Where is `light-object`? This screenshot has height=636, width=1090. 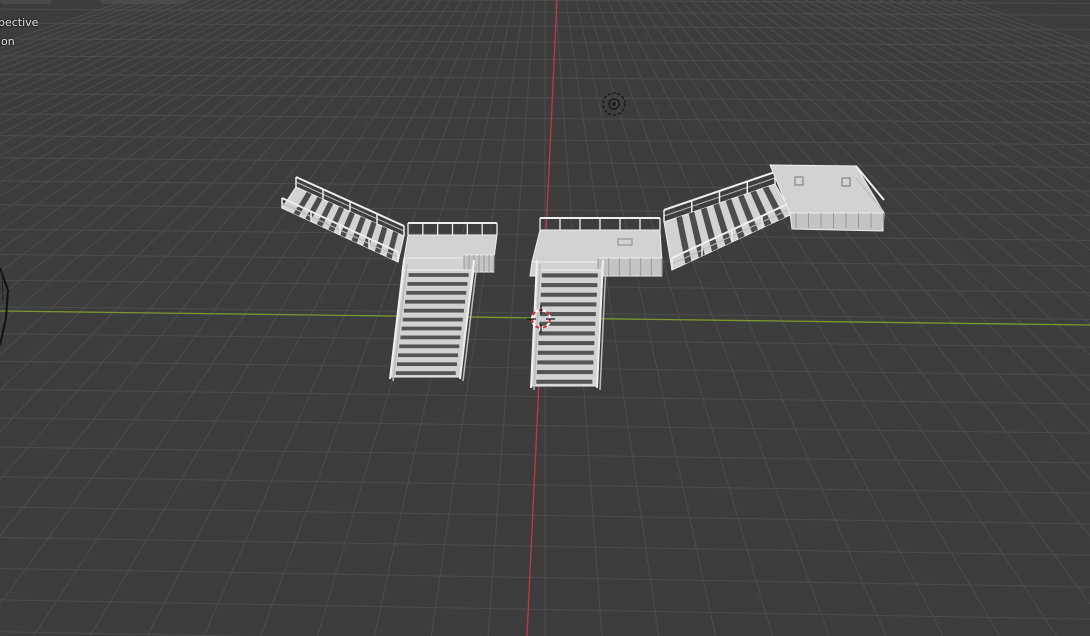 light-object is located at coordinates (614, 104).